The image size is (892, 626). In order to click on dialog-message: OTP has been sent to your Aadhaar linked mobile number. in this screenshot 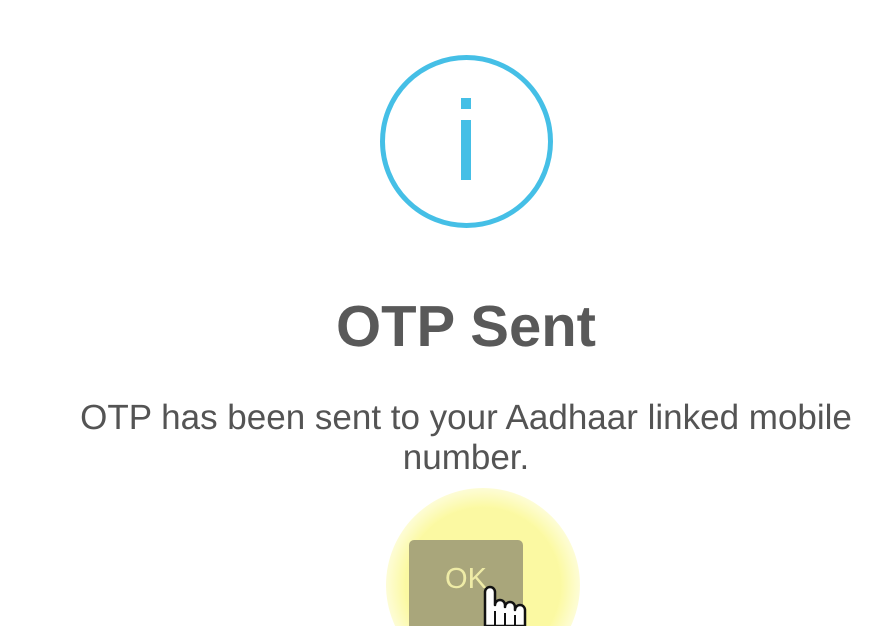, I will do `click(466, 438)`.